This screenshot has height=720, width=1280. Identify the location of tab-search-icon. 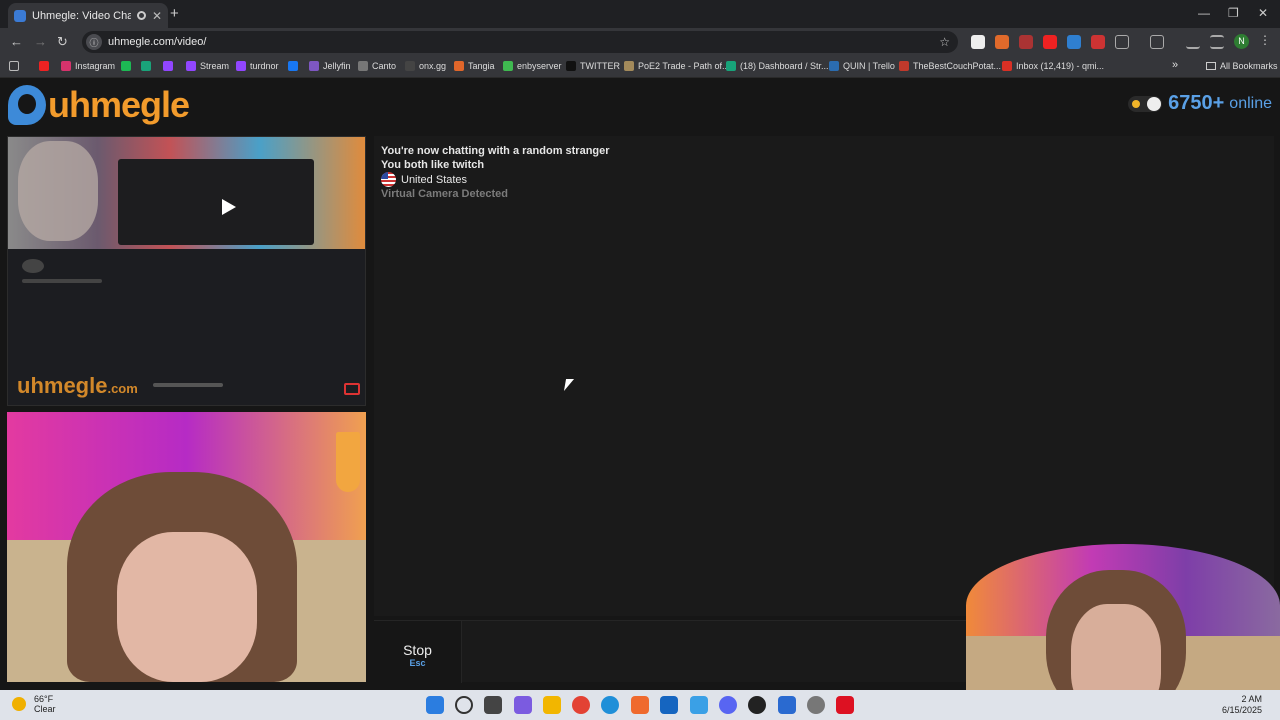
(1217, 42).